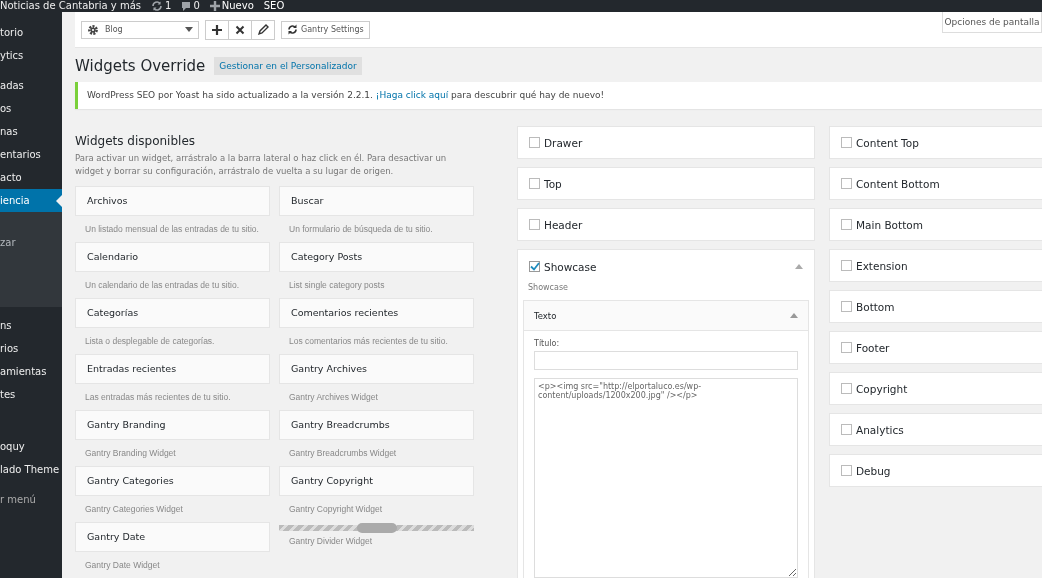  What do you see at coordinates (231, 6) in the screenshot?
I see `new-link: Nuevo` at bounding box center [231, 6].